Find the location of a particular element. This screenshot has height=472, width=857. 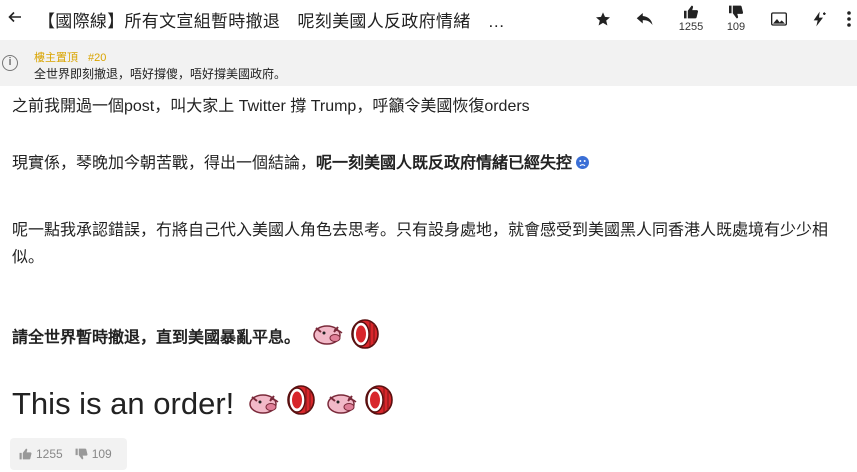

footer-dislike-button: 109 is located at coordinates (93, 454).